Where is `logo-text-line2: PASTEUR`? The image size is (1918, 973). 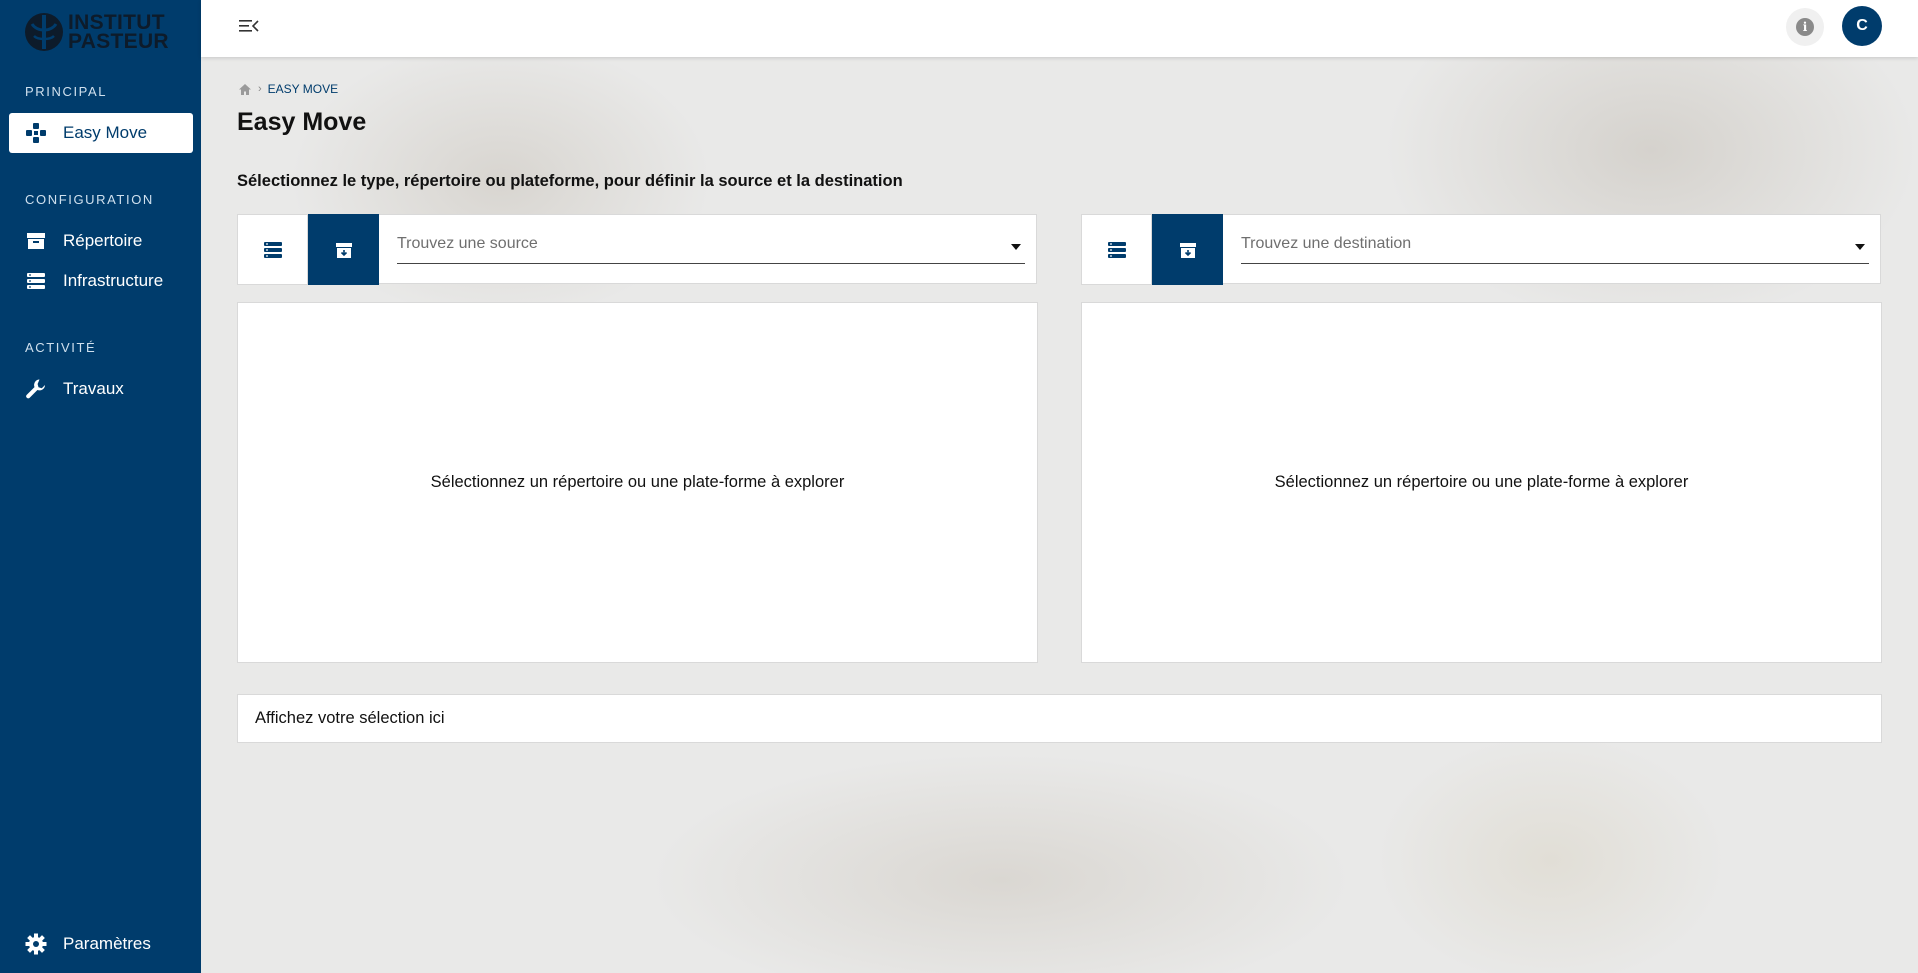 logo-text-line2: PASTEUR is located at coordinates (118, 41).